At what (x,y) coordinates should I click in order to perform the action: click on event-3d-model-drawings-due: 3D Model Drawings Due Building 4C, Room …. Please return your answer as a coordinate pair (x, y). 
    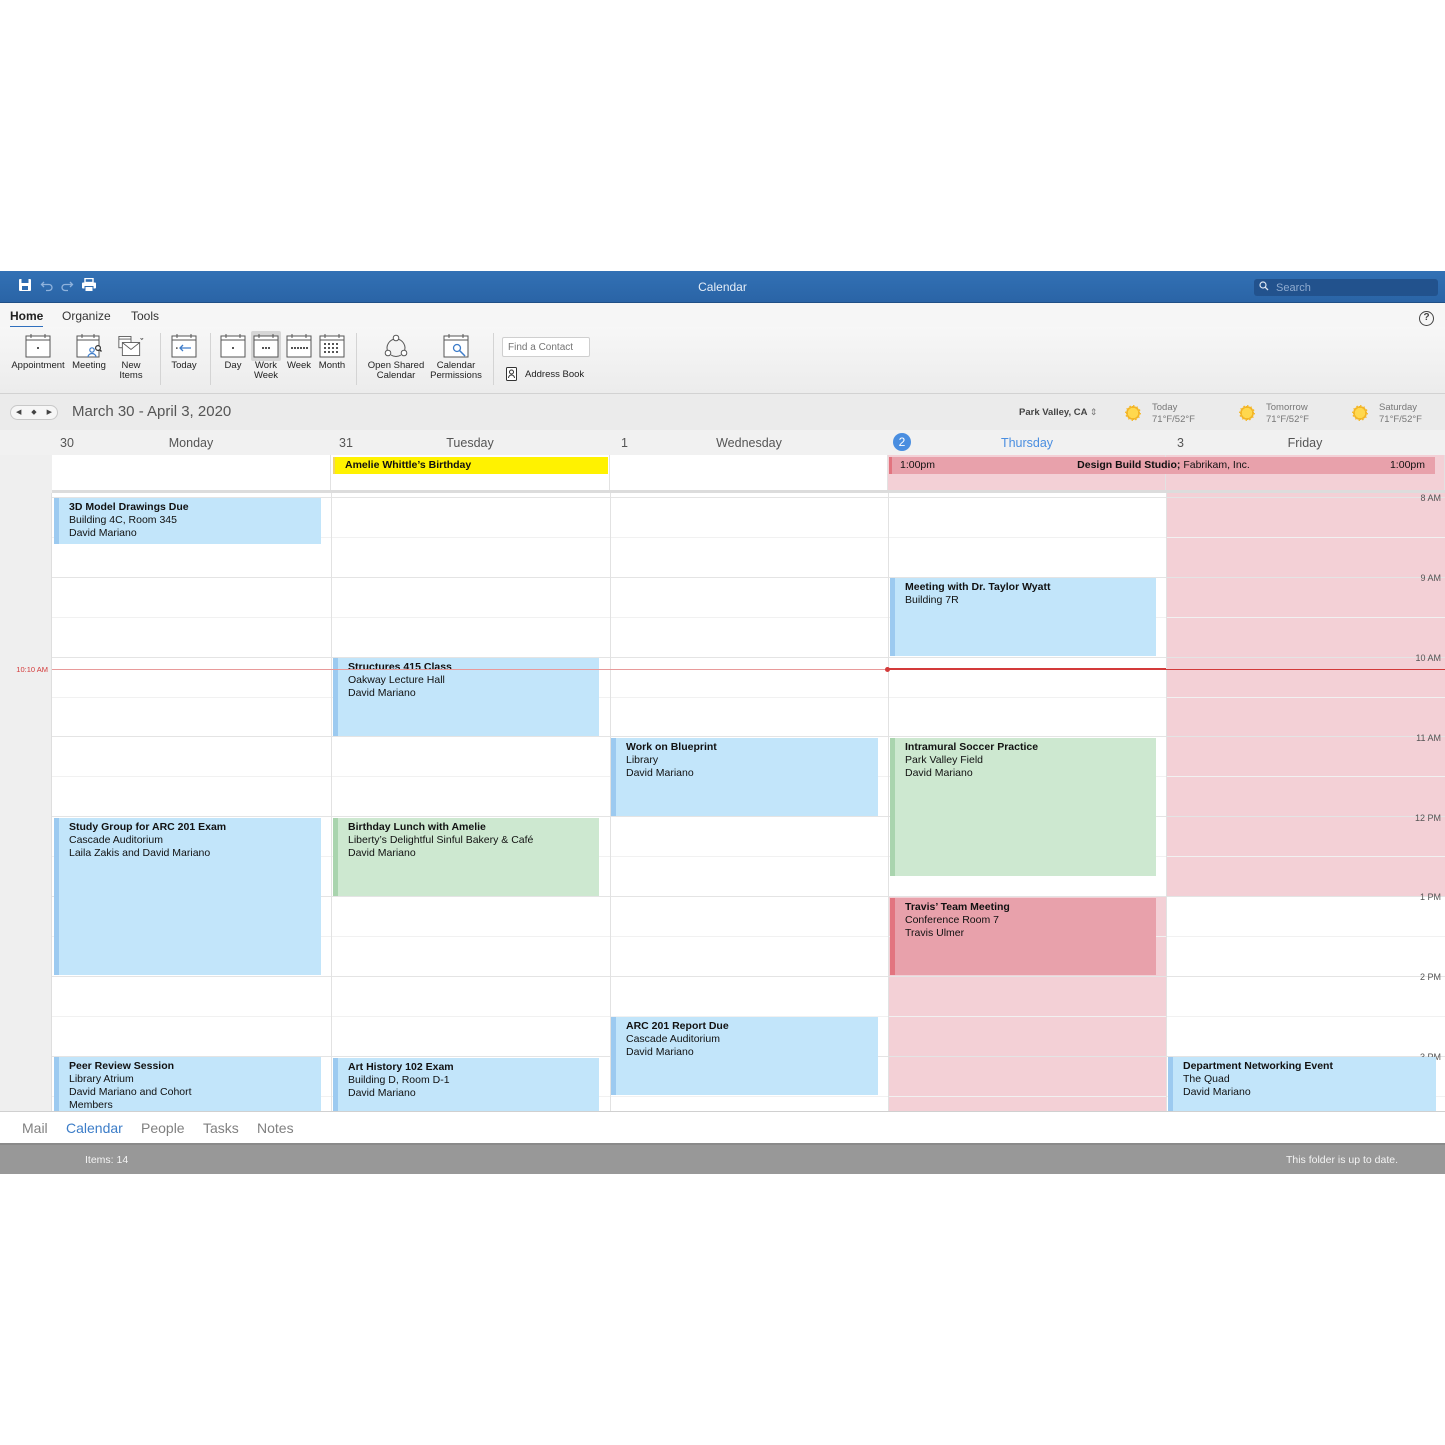
    Looking at the image, I should click on (187, 521).